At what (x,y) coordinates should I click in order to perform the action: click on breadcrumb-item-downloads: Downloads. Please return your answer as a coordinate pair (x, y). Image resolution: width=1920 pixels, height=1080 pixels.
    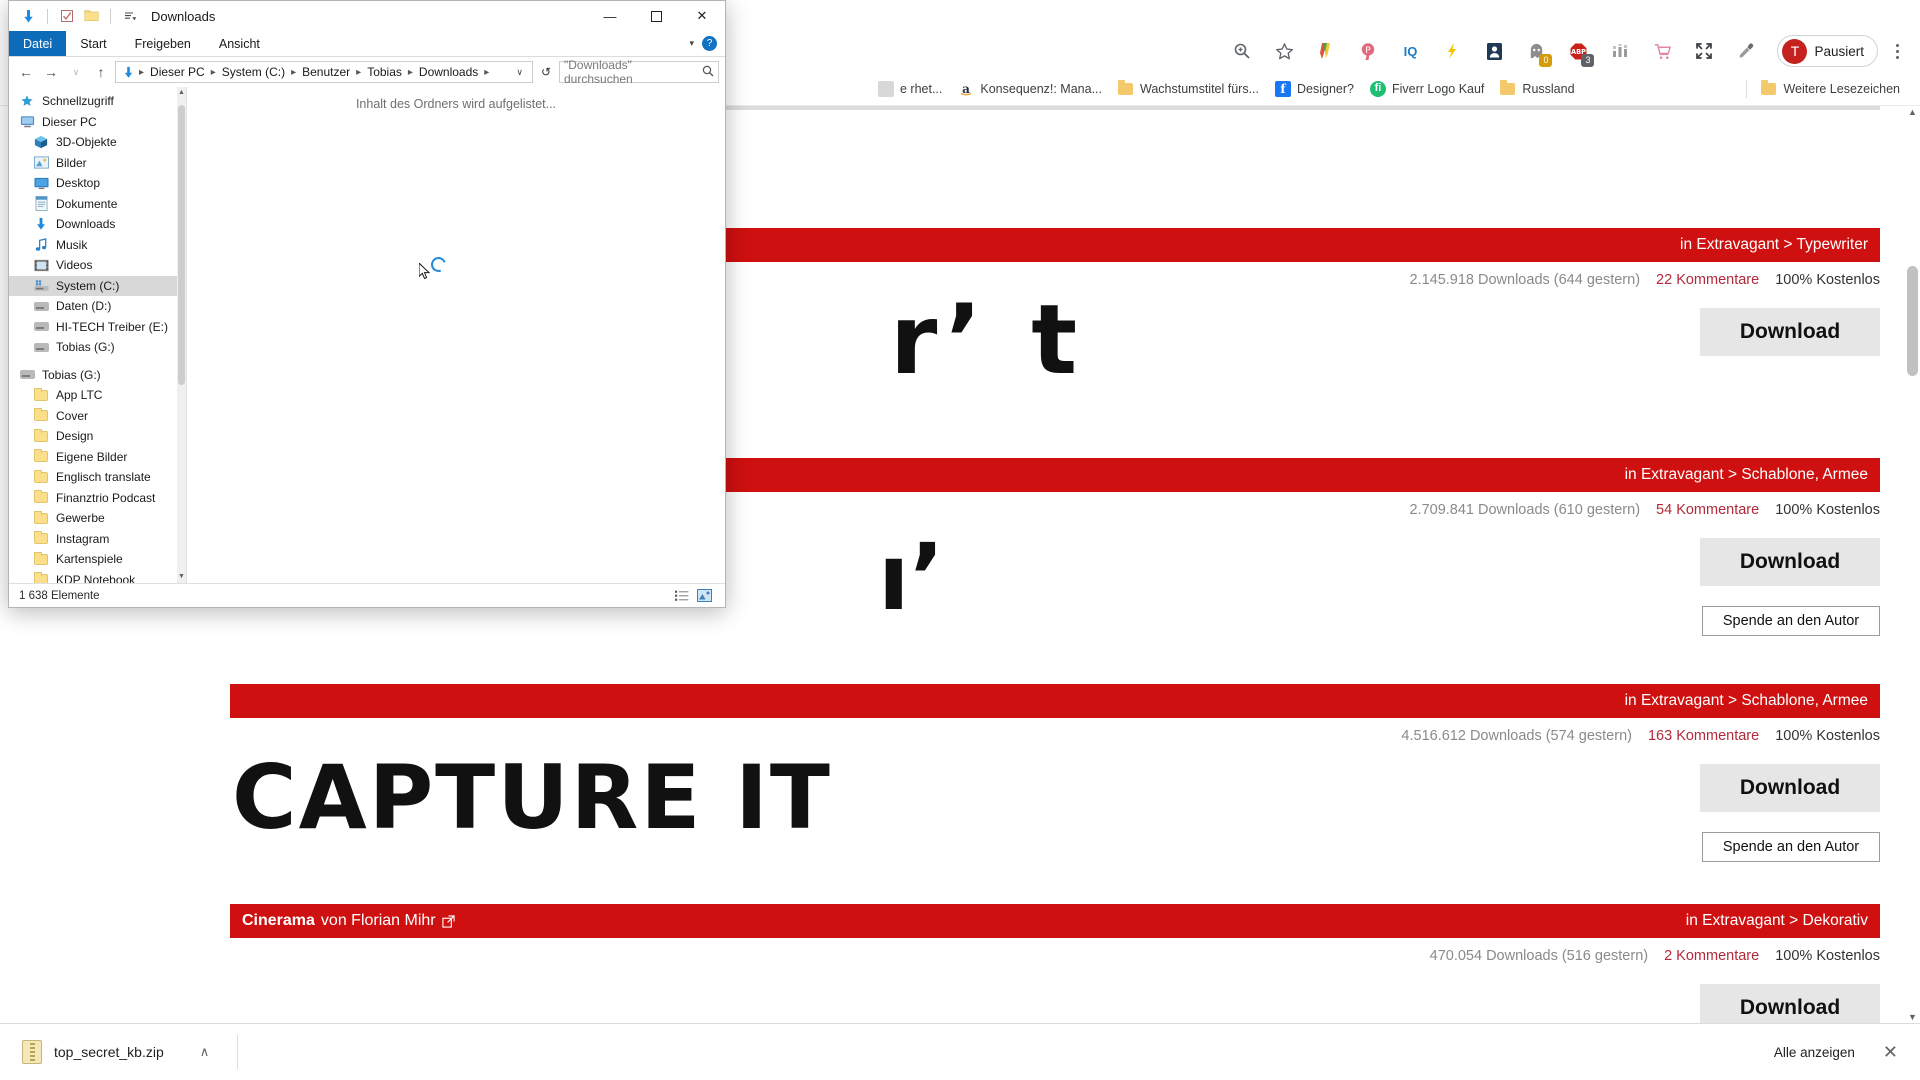
    Looking at the image, I should click on (448, 72).